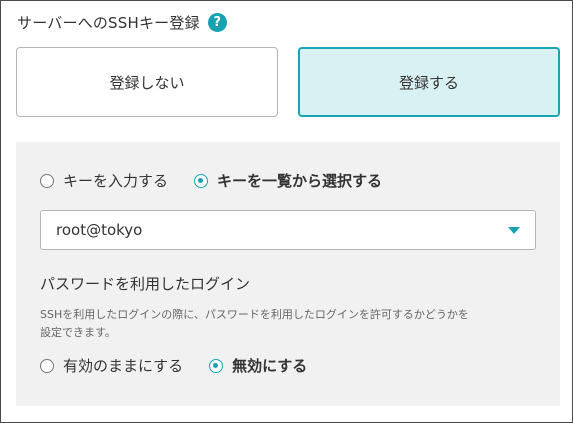  I want to click on help-icon: ?, so click(217, 22).